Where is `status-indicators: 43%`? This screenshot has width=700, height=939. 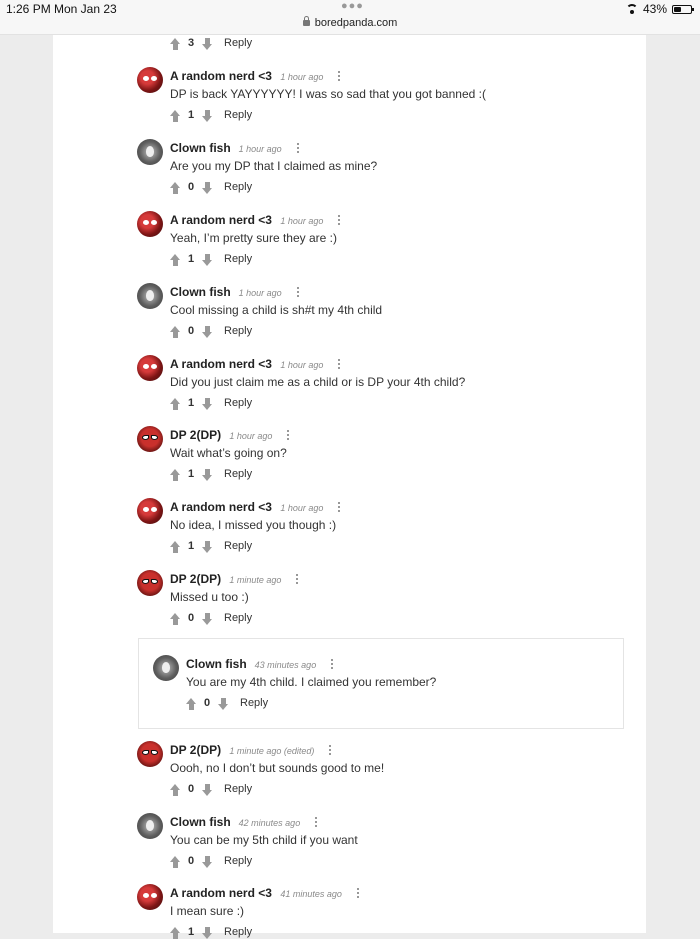
status-indicators: 43% is located at coordinates (659, 9).